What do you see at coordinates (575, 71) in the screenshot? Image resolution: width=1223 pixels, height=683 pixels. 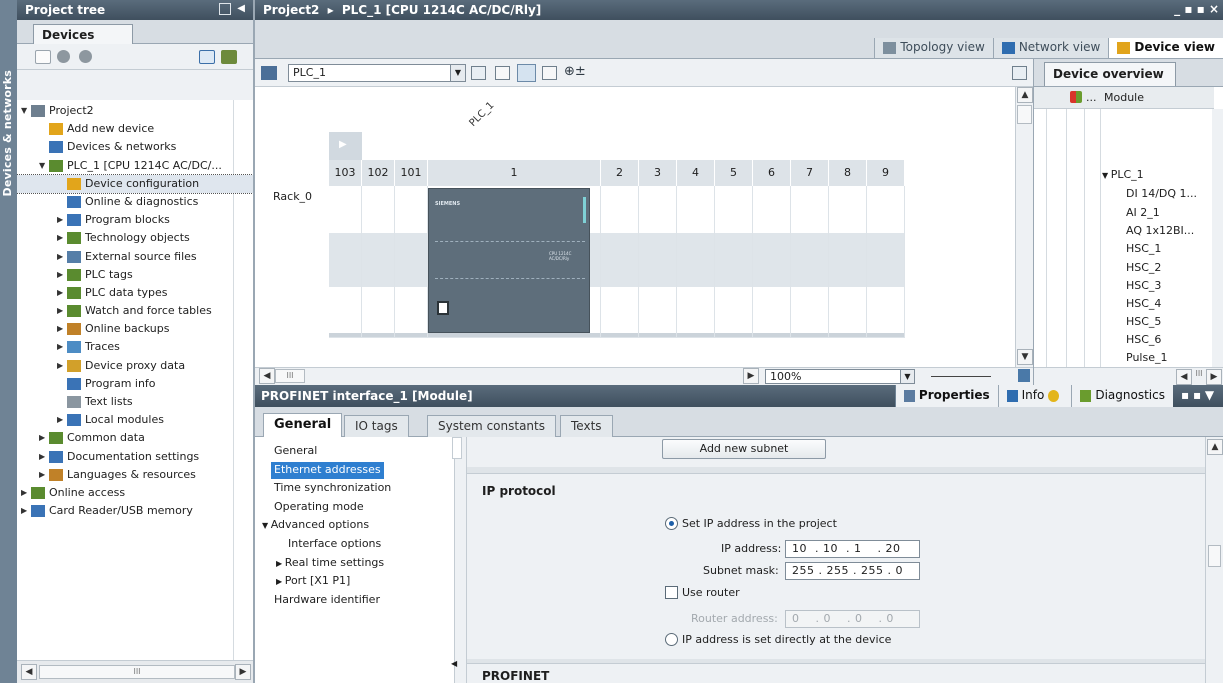 I see `zoom-icon: ⊕±` at bounding box center [575, 71].